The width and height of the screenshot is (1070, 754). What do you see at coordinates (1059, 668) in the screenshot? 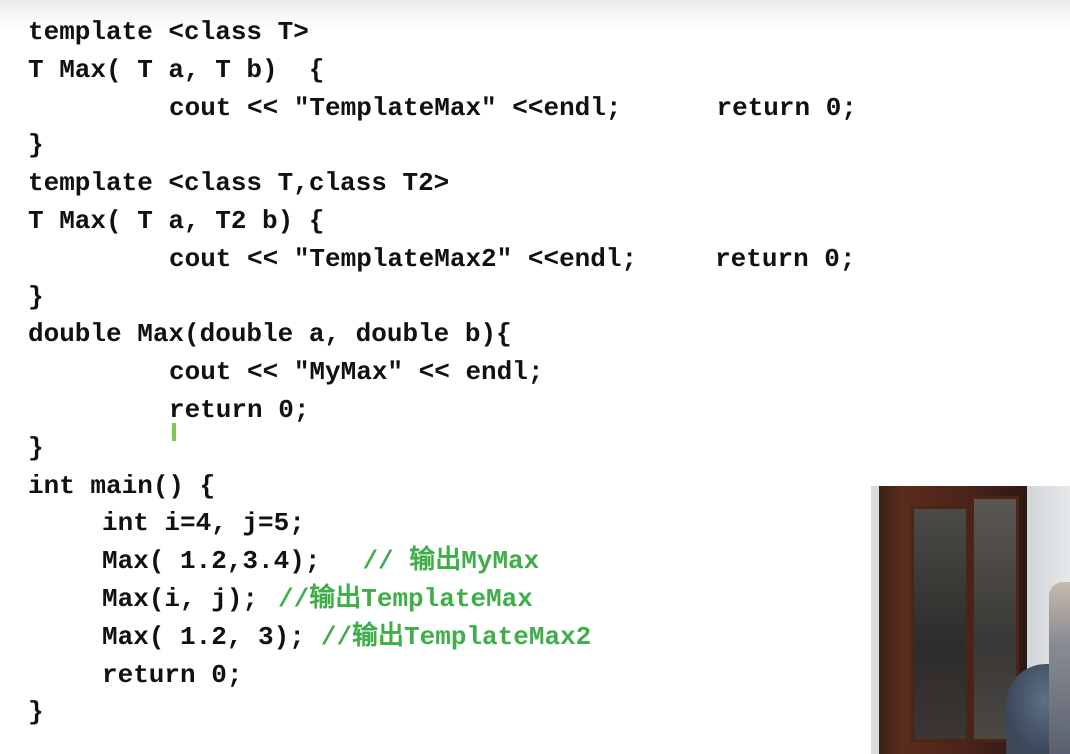
I see `webcam-person` at bounding box center [1059, 668].